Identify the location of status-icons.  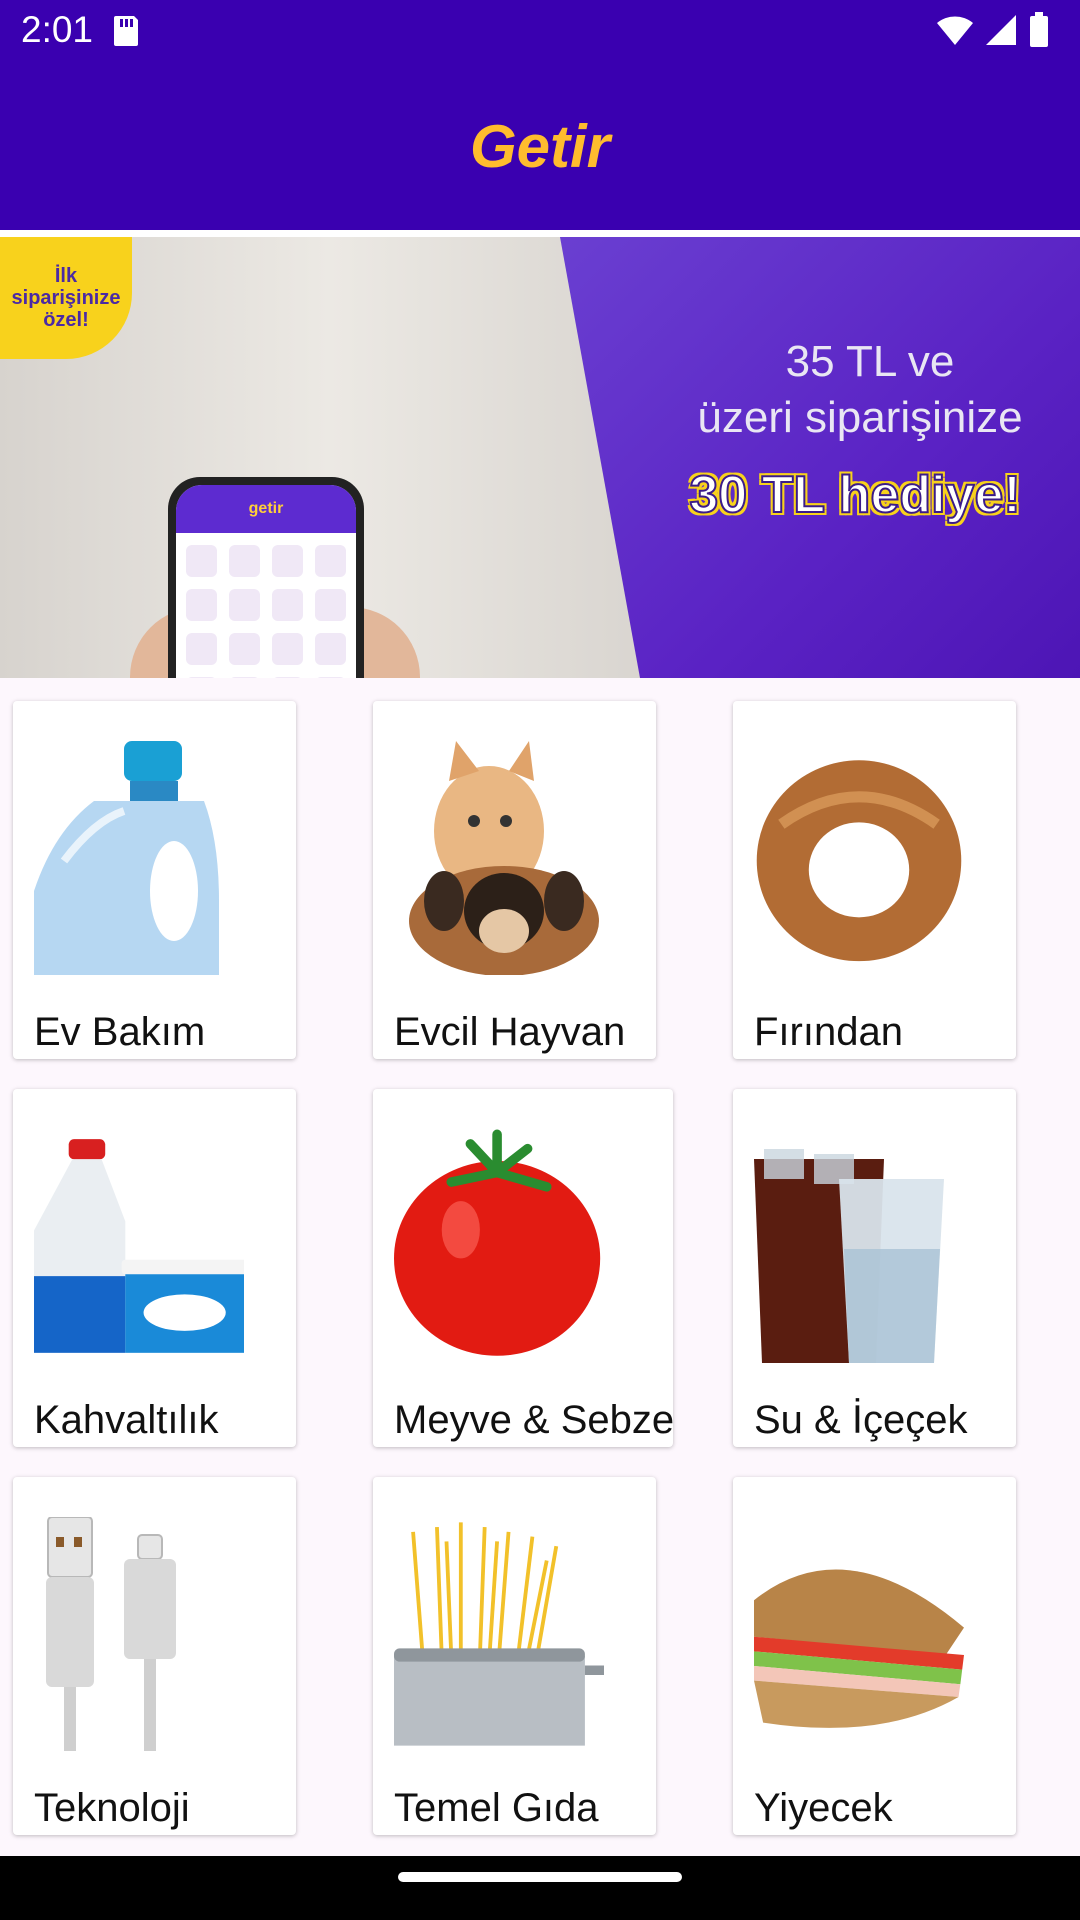
(993, 30).